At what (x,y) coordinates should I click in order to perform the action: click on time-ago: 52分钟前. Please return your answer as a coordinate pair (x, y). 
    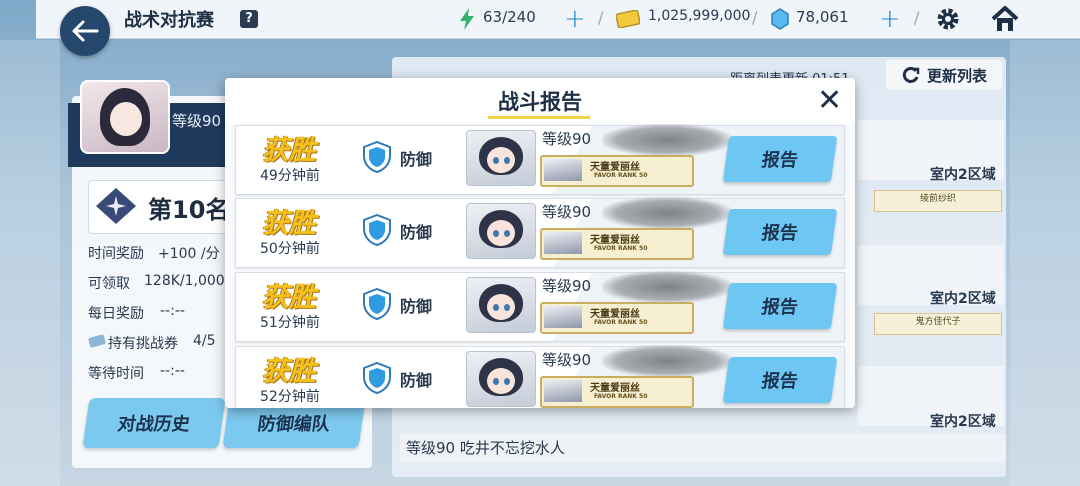
    Looking at the image, I should click on (290, 397).